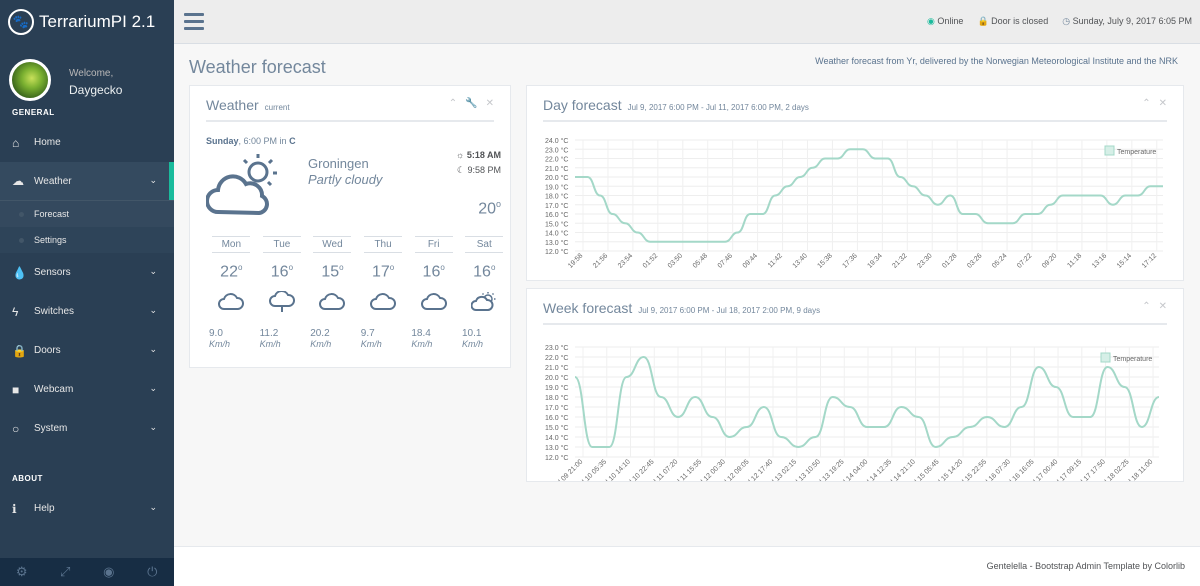 This screenshot has width=1200, height=586. What do you see at coordinates (950, 21) in the screenshot?
I see `online-label: Online` at bounding box center [950, 21].